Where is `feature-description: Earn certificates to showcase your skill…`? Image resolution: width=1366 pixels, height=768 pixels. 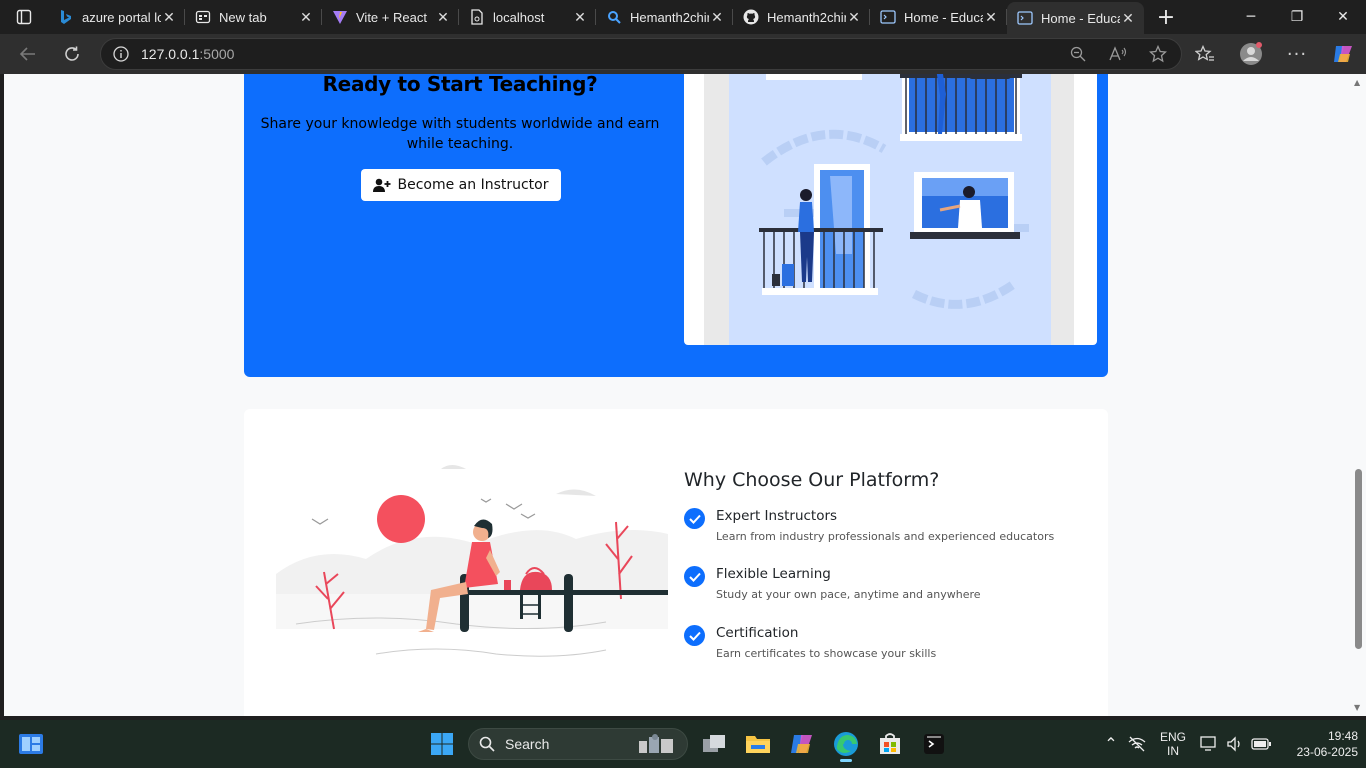
feature-description: Earn certificates to showcase your skill… is located at coordinates (826, 653).